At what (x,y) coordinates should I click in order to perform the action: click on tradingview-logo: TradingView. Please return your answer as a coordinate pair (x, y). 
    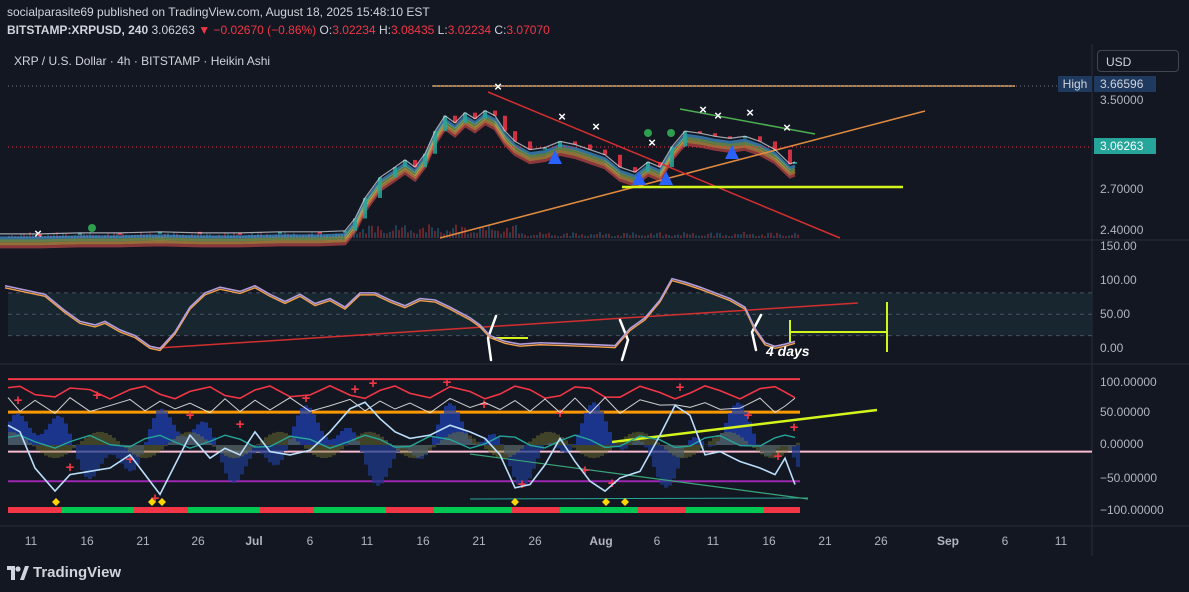
    Looking at the image, I should click on (64, 572).